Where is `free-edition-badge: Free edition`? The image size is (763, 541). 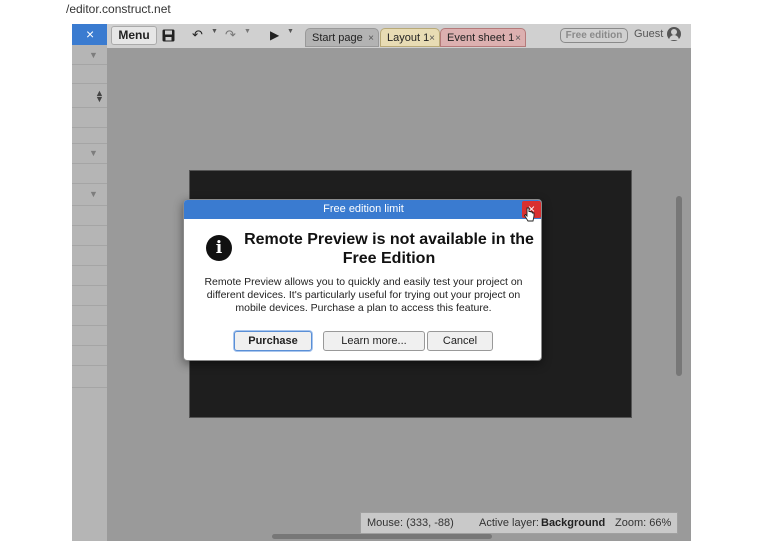
free-edition-badge: Free edition is located at coordinates (594, 35).